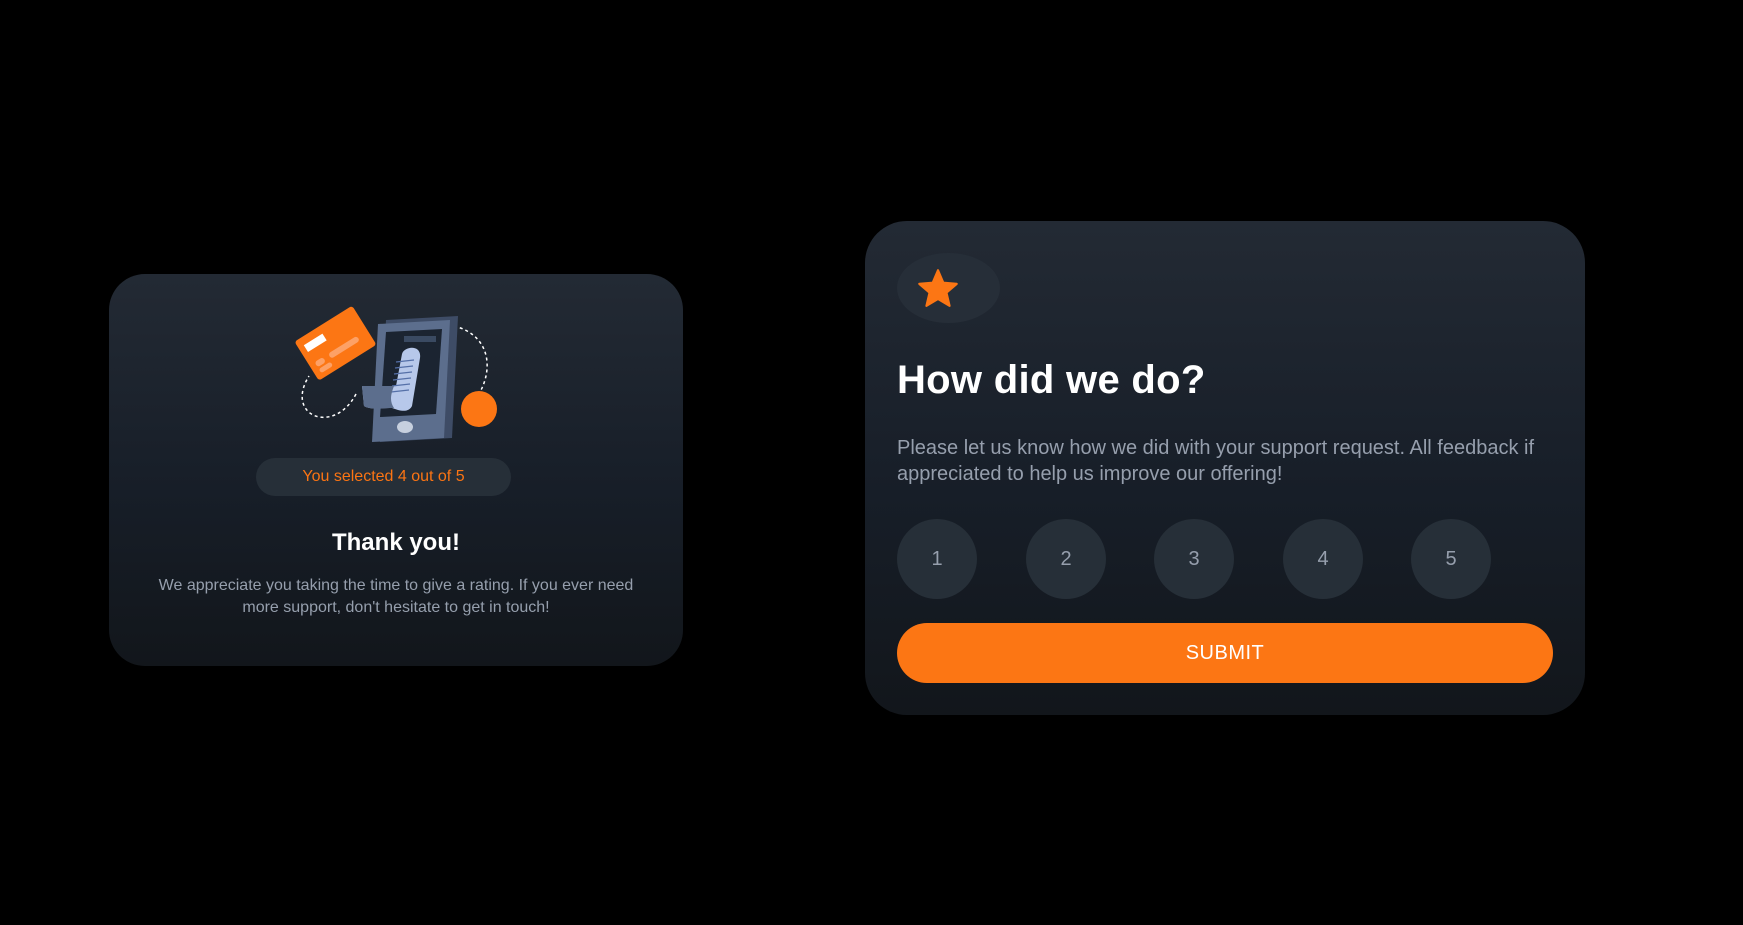 The height and width of the screenshot is (925, 1743). I want to click on payment-receipt-illustration, so click(399, 374).